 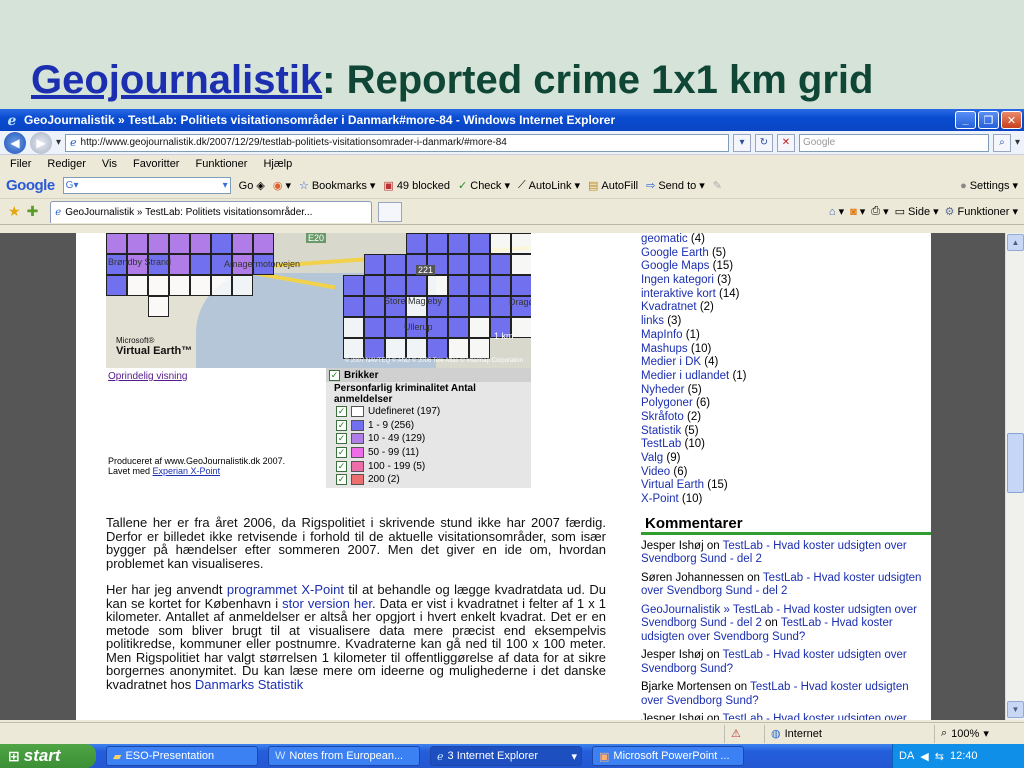 I want to click on category-link: Google Maps, so click(x=675, y=266).